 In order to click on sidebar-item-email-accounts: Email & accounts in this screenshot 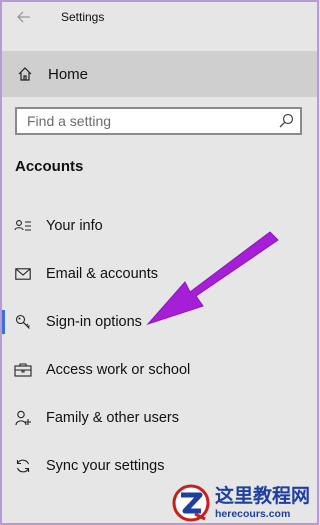, I will do `click(159, 274)`.